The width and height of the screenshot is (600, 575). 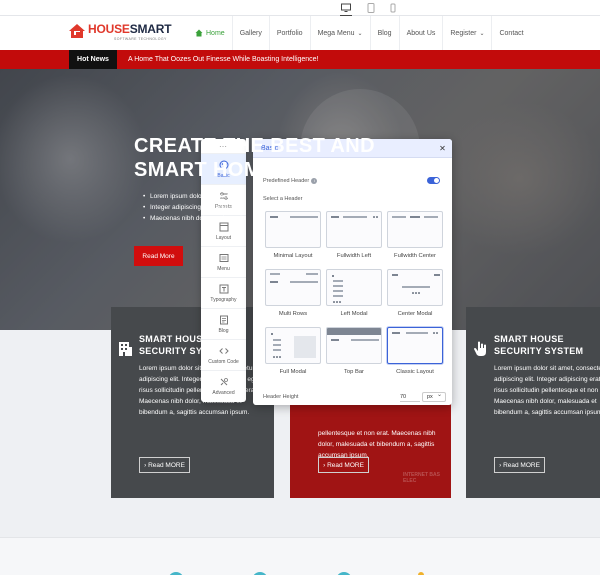 What do you see at coordinates (468, 33) in the screenshot?
I see `nav-register: Register ⌄` at bounding box center [468, 33].